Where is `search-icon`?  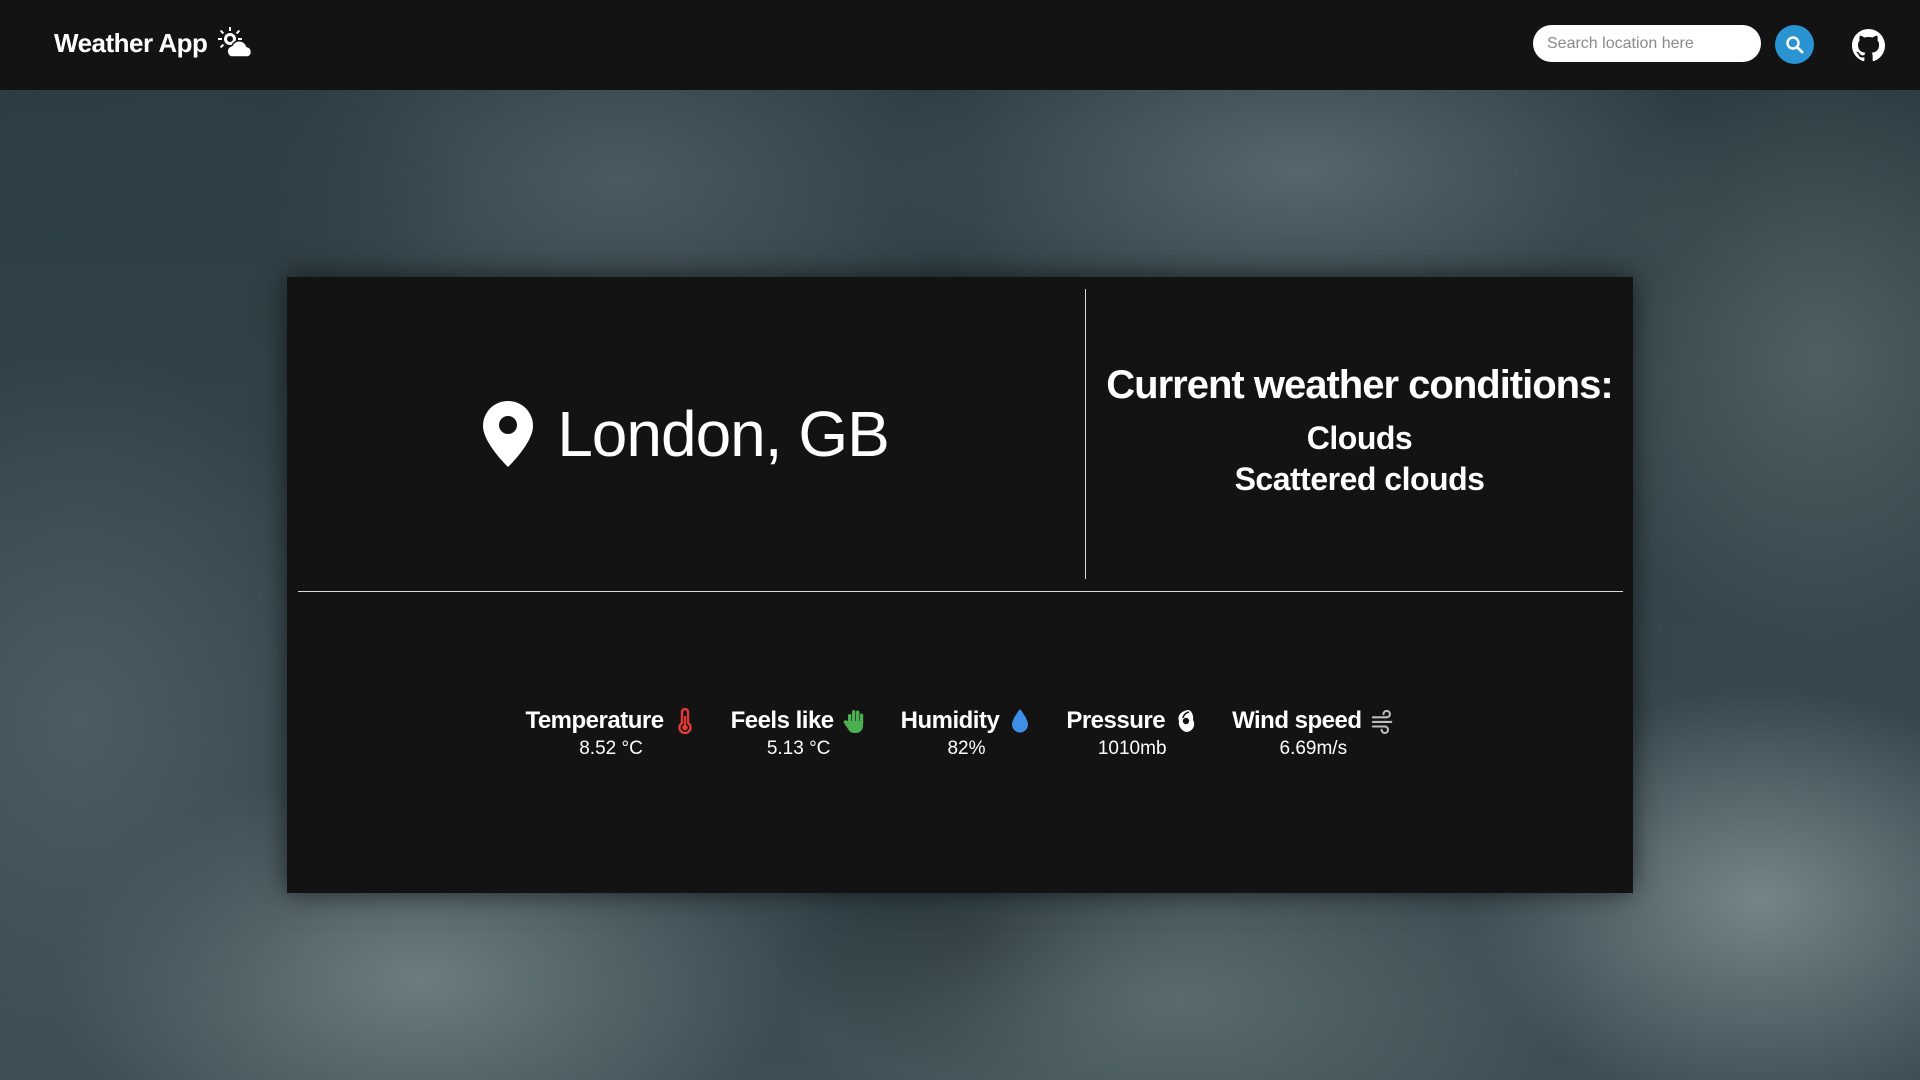 search-icon is located at coordinates (1794, 44).